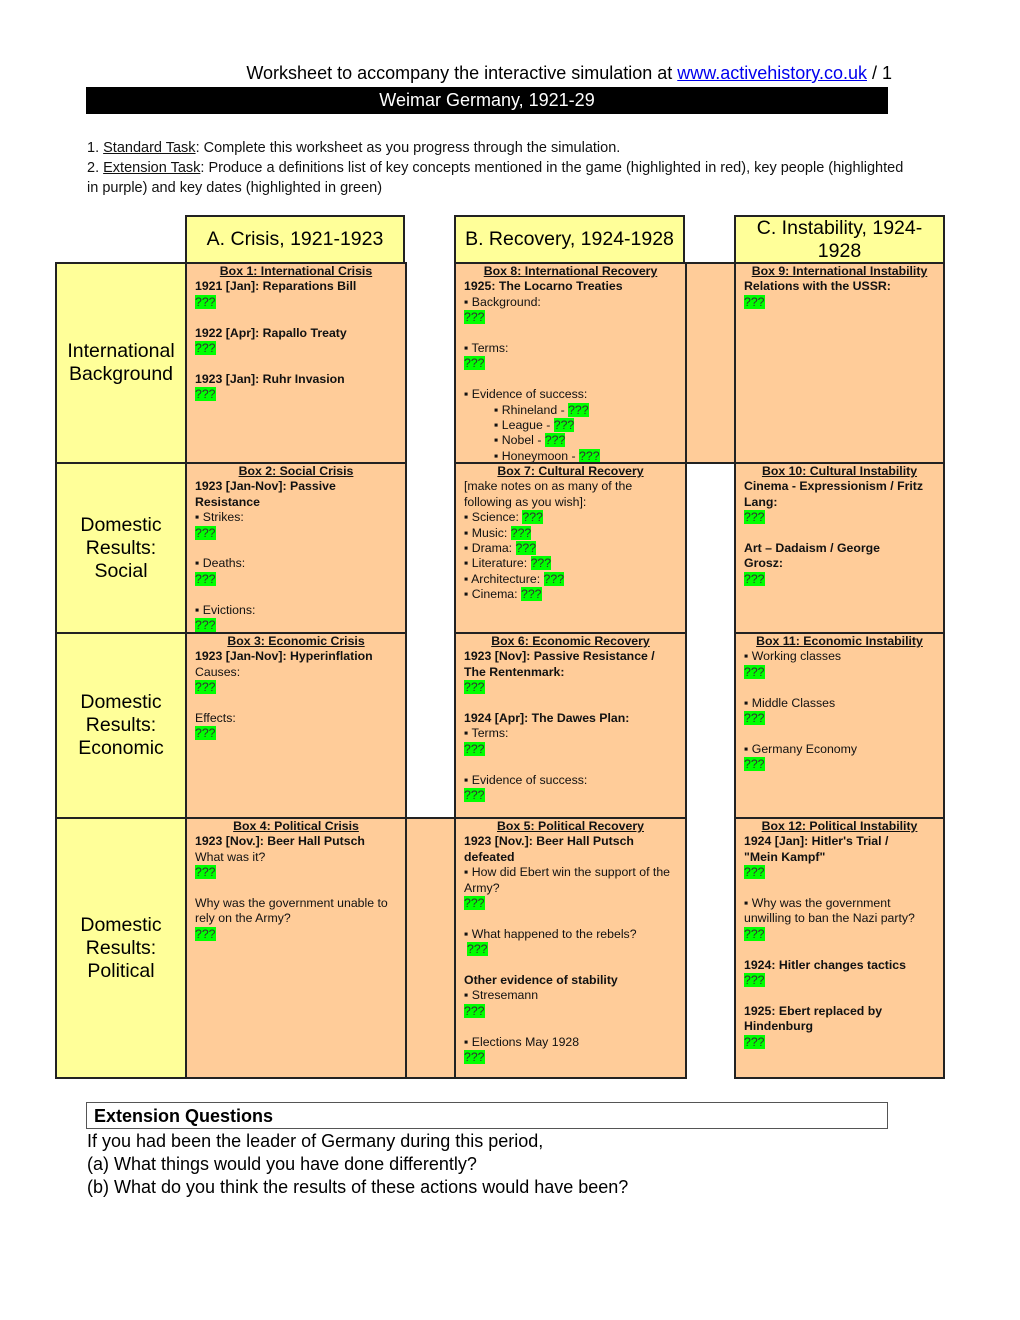 The width and height of the screenshot is (1020, 1320). I want to click on event-heading: Cinema - Expressionism / Fritz Lang:, so click(834, 494).